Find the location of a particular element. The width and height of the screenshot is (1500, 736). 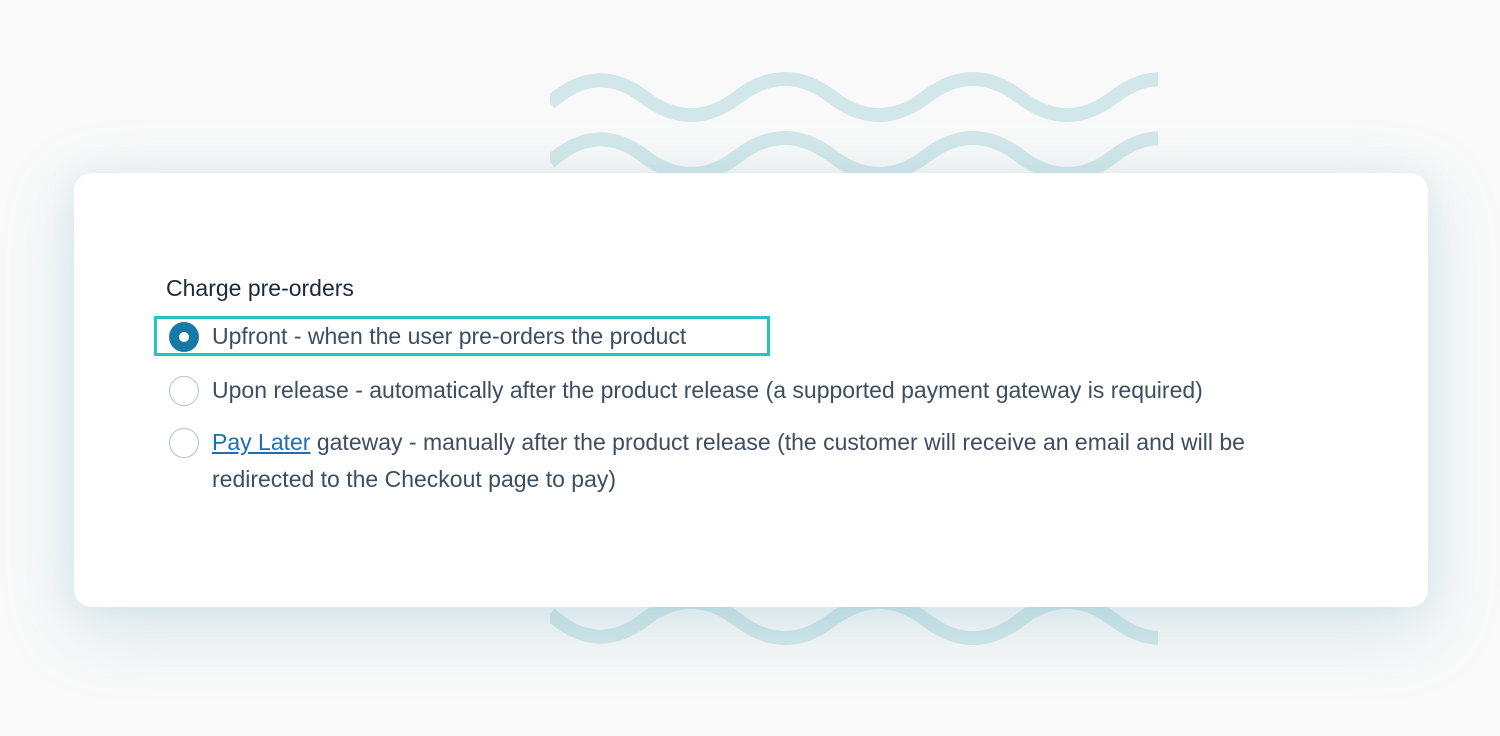

radio-upfront-selected is located at coordinates (184, 337).